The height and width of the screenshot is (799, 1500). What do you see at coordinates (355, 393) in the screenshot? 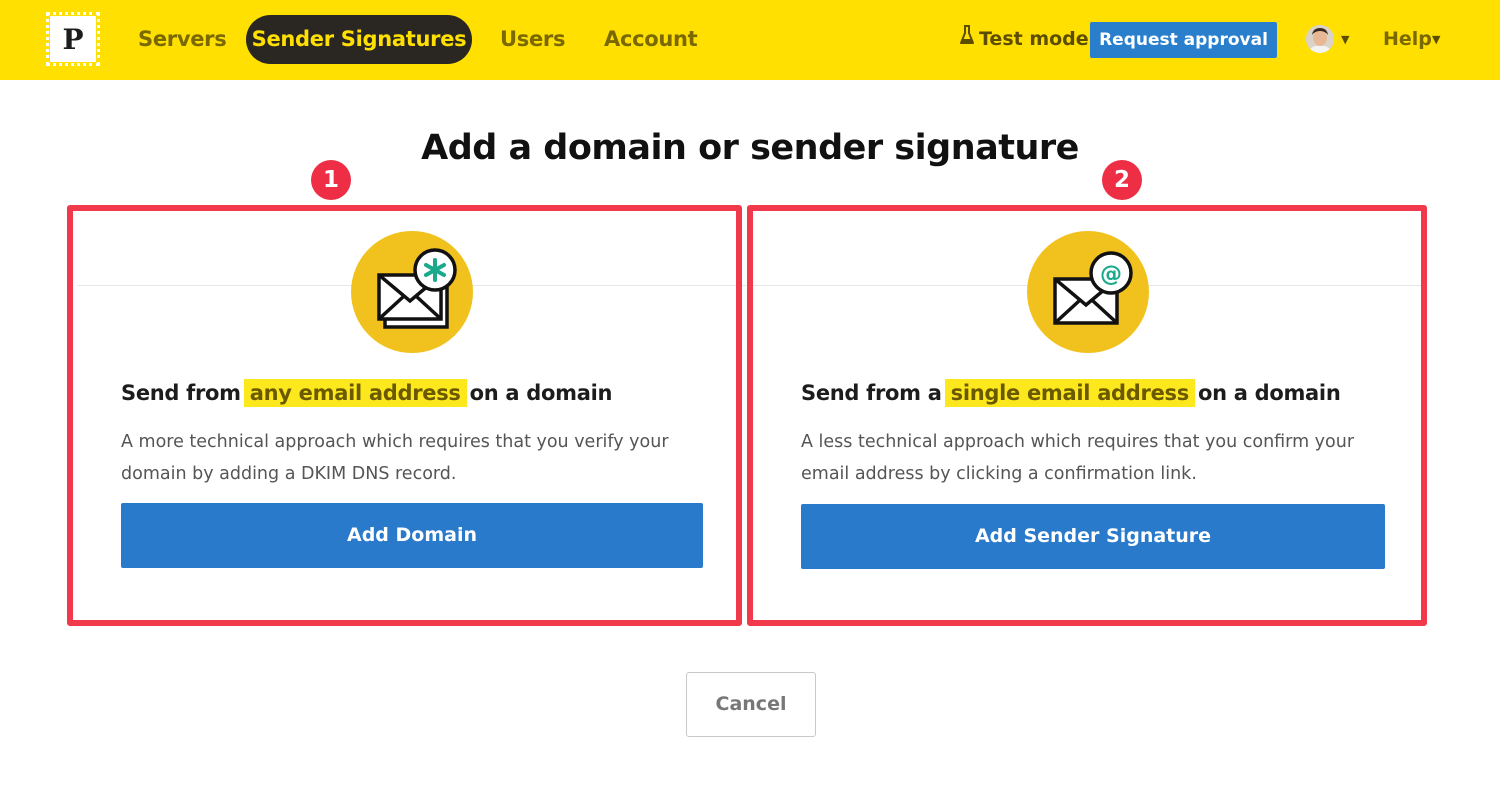
I see `card-title-highlight: any email address` at bounding box center [355, 393].